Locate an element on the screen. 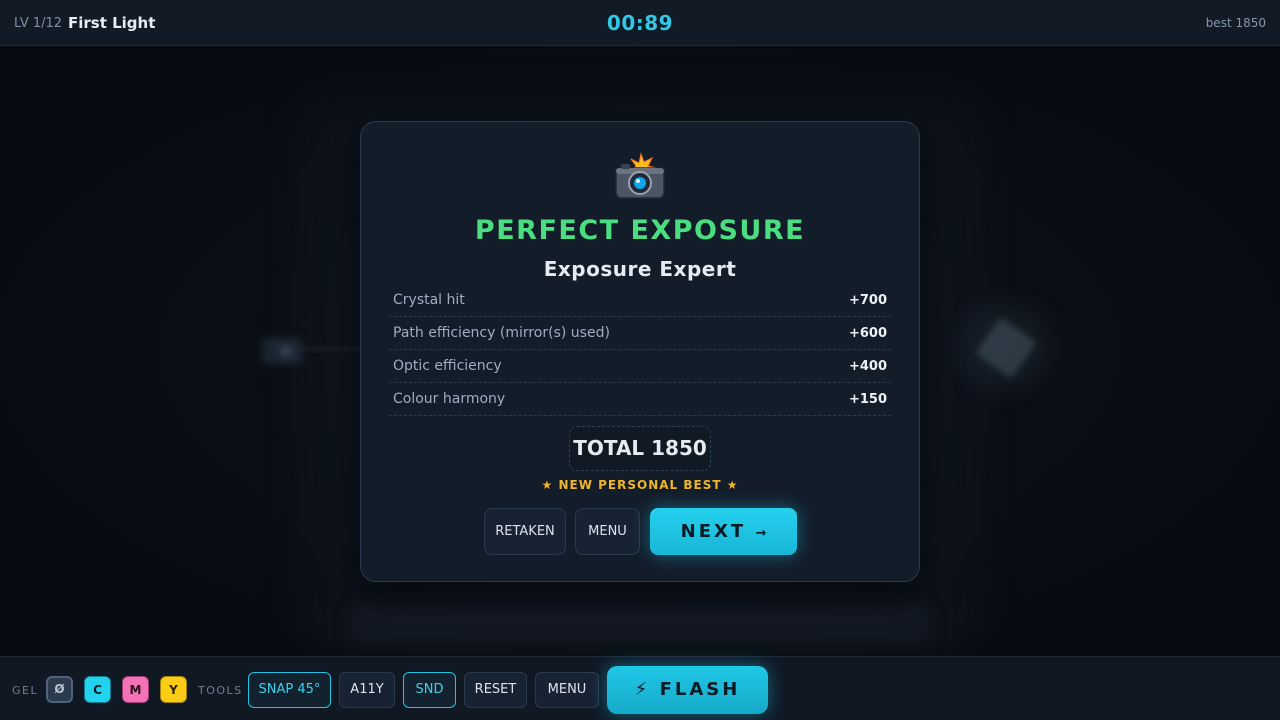 The image size is (1280, 720). accessibility-button: A11Y is located at coordinates (367, 690).